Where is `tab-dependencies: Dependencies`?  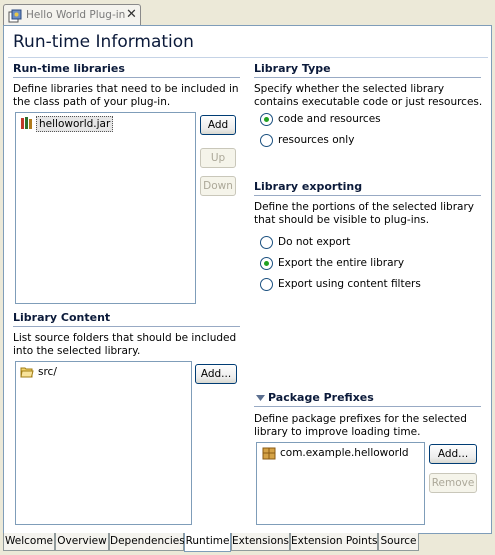
tab-dependencies: Dependencies is located at coordinates (147, 542).